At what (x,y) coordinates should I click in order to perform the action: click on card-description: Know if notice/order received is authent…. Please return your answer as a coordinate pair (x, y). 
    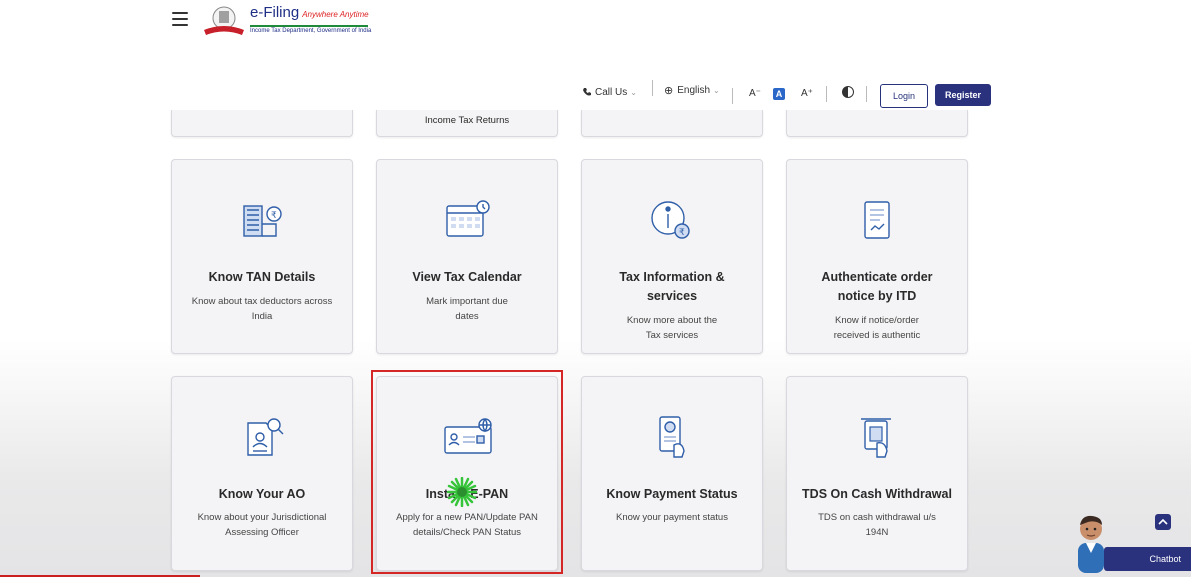
    Looking at the image, I should click on (877, 328).